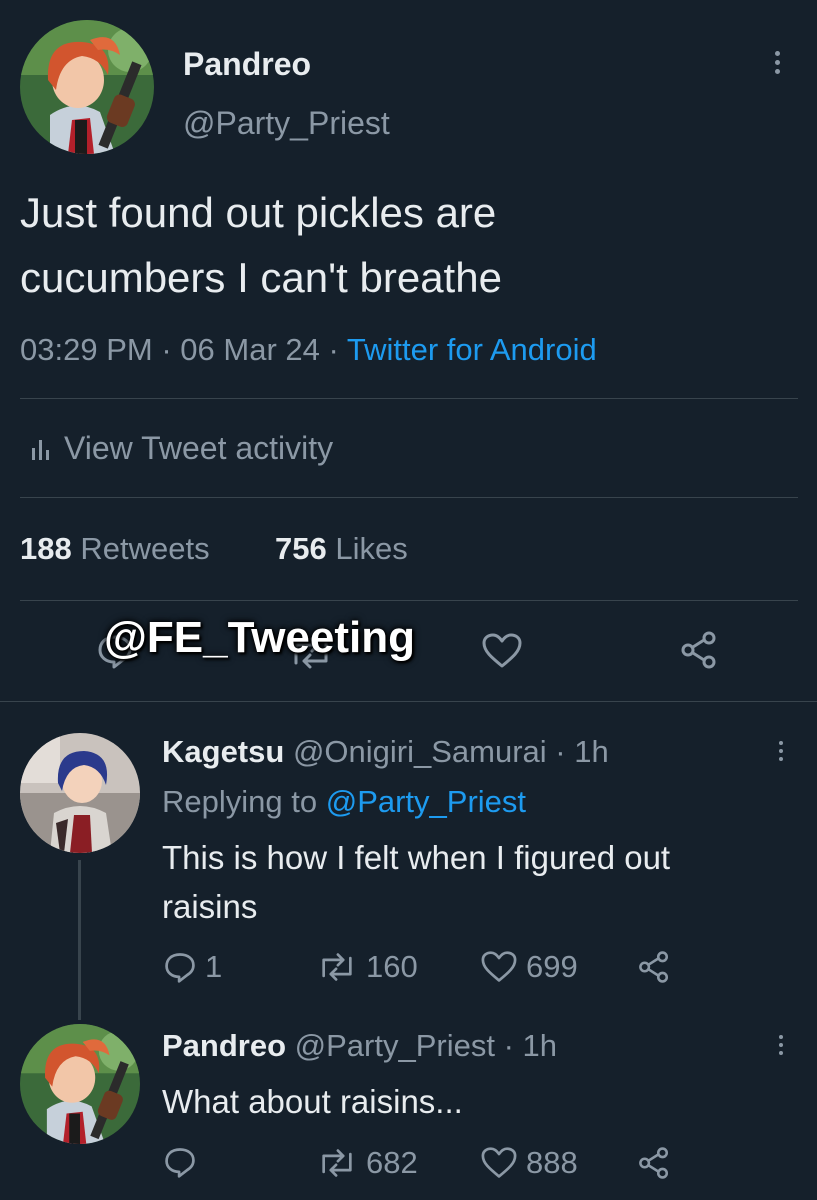 The height and width of the screenshot is (1200, 817). Describe the element at coordinates (199, 448) in the screenshot. I see `view-tweet-activity-label: View Tweet activity` at that location.